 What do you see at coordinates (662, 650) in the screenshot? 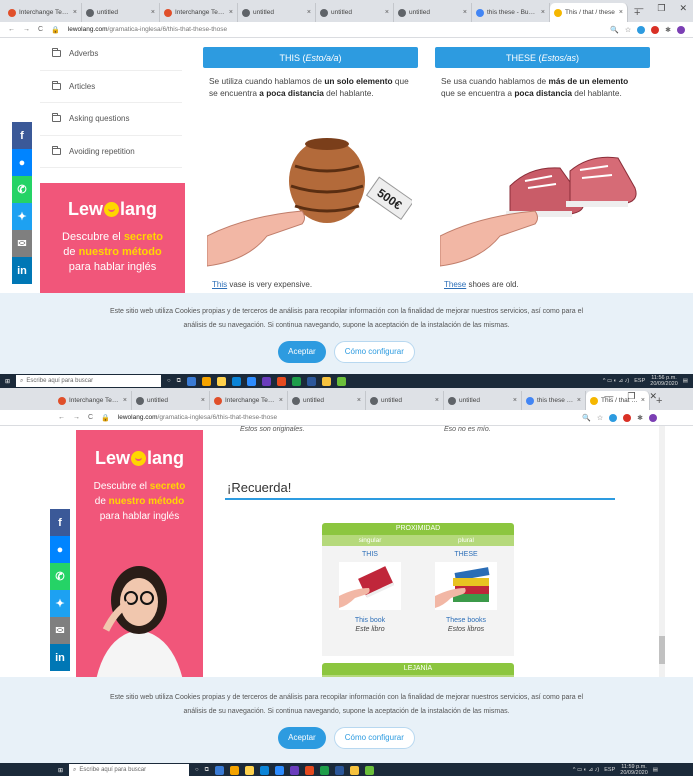
I see `scrollbar-thumb` at bounding box center [662, 650].